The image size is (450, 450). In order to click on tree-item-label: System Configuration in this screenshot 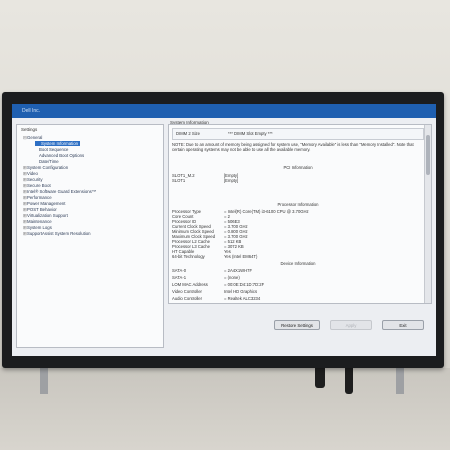, I will do `click(48, 167)`.